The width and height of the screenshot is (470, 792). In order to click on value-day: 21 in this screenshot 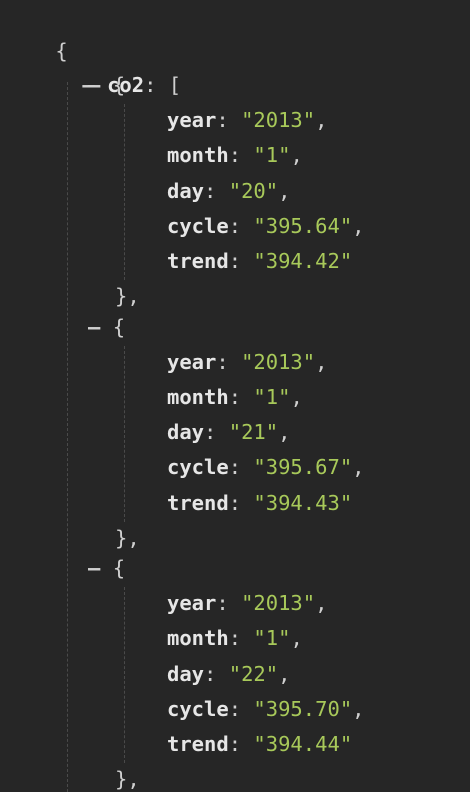, I will do `click(253, 432)`.